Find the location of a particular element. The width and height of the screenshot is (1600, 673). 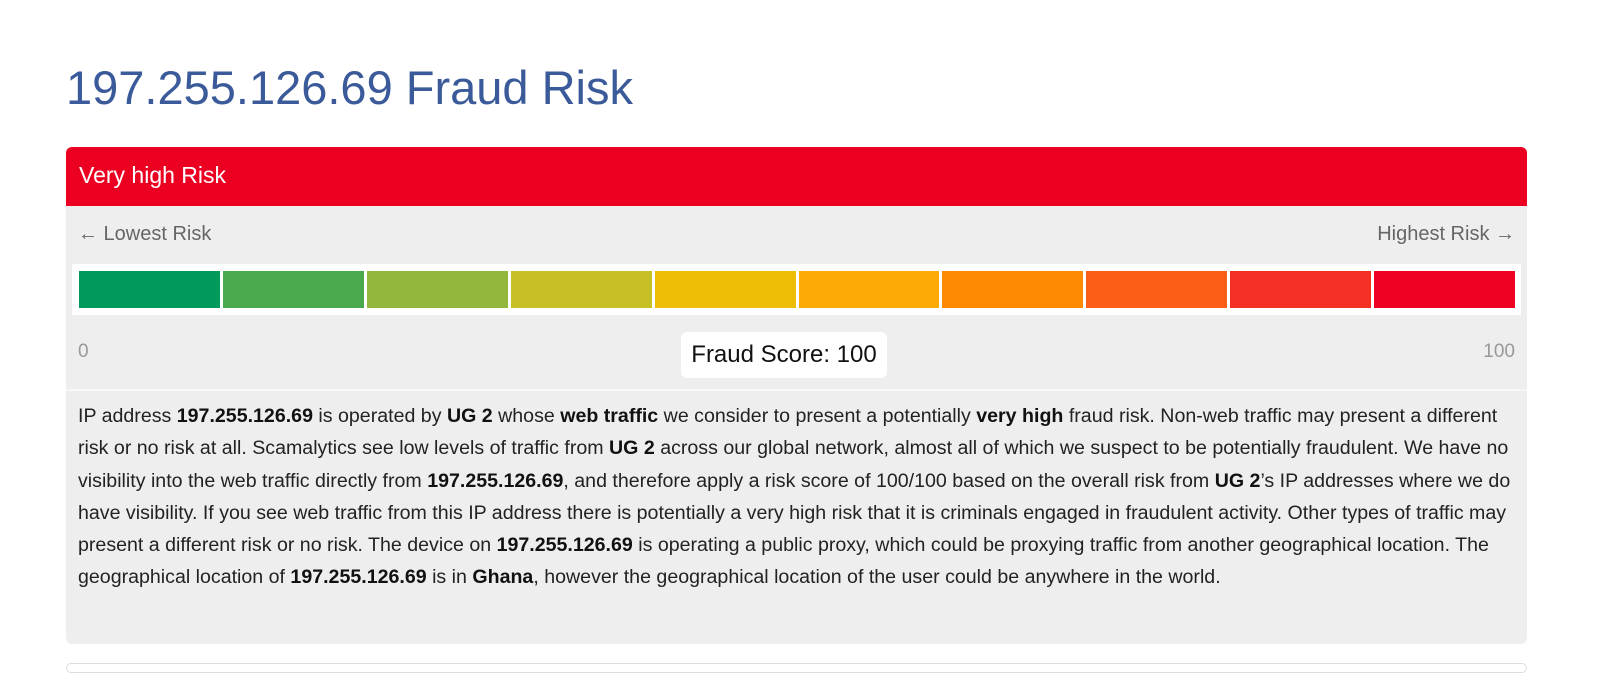

scale-max-label: 100 is located at coordinates (1499, 351).